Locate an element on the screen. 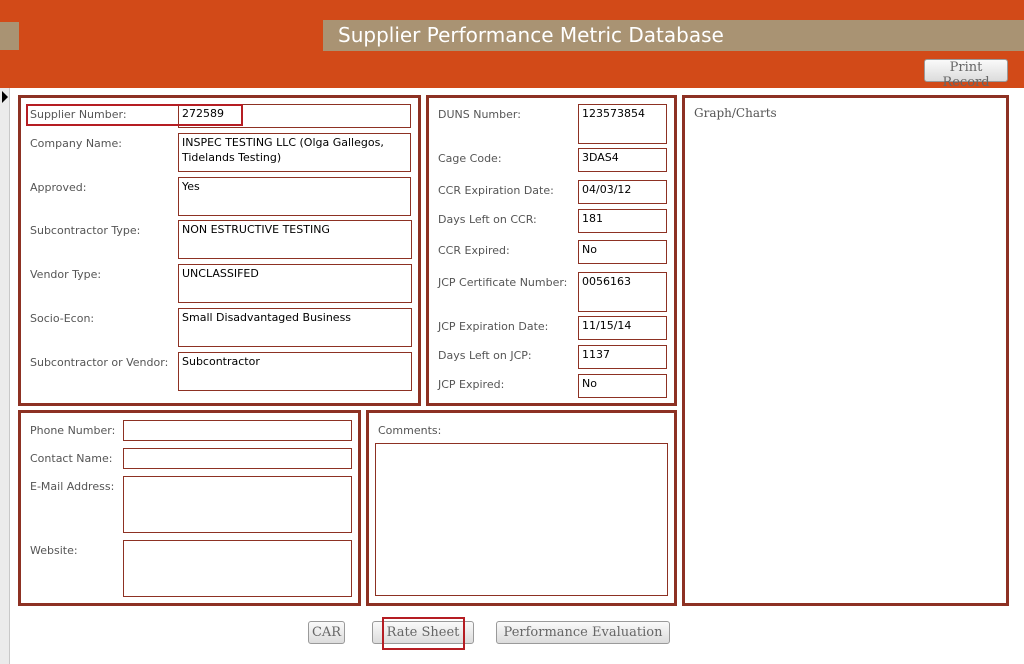 The image size is (1024, 664). email-label: E-Mail Address: is located at coordinates (72, 486).